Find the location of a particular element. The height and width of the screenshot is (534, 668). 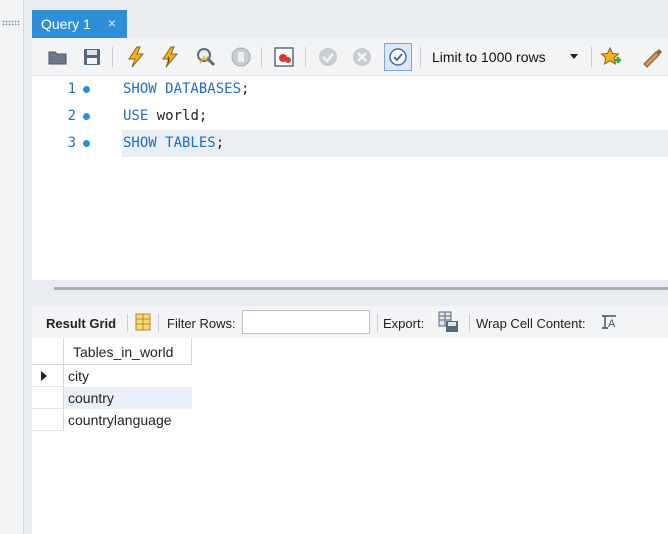

splitter-handle is located at coordinates (361, 288).